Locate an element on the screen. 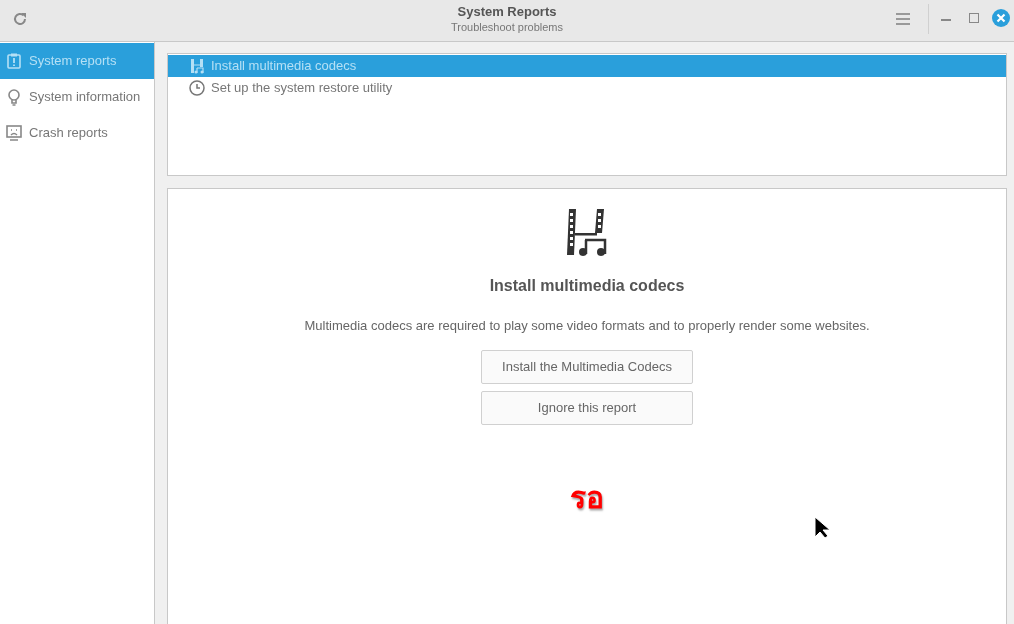 The image size is (1014, 624). sidebar-item: System information is located at coordinates (77, 97).